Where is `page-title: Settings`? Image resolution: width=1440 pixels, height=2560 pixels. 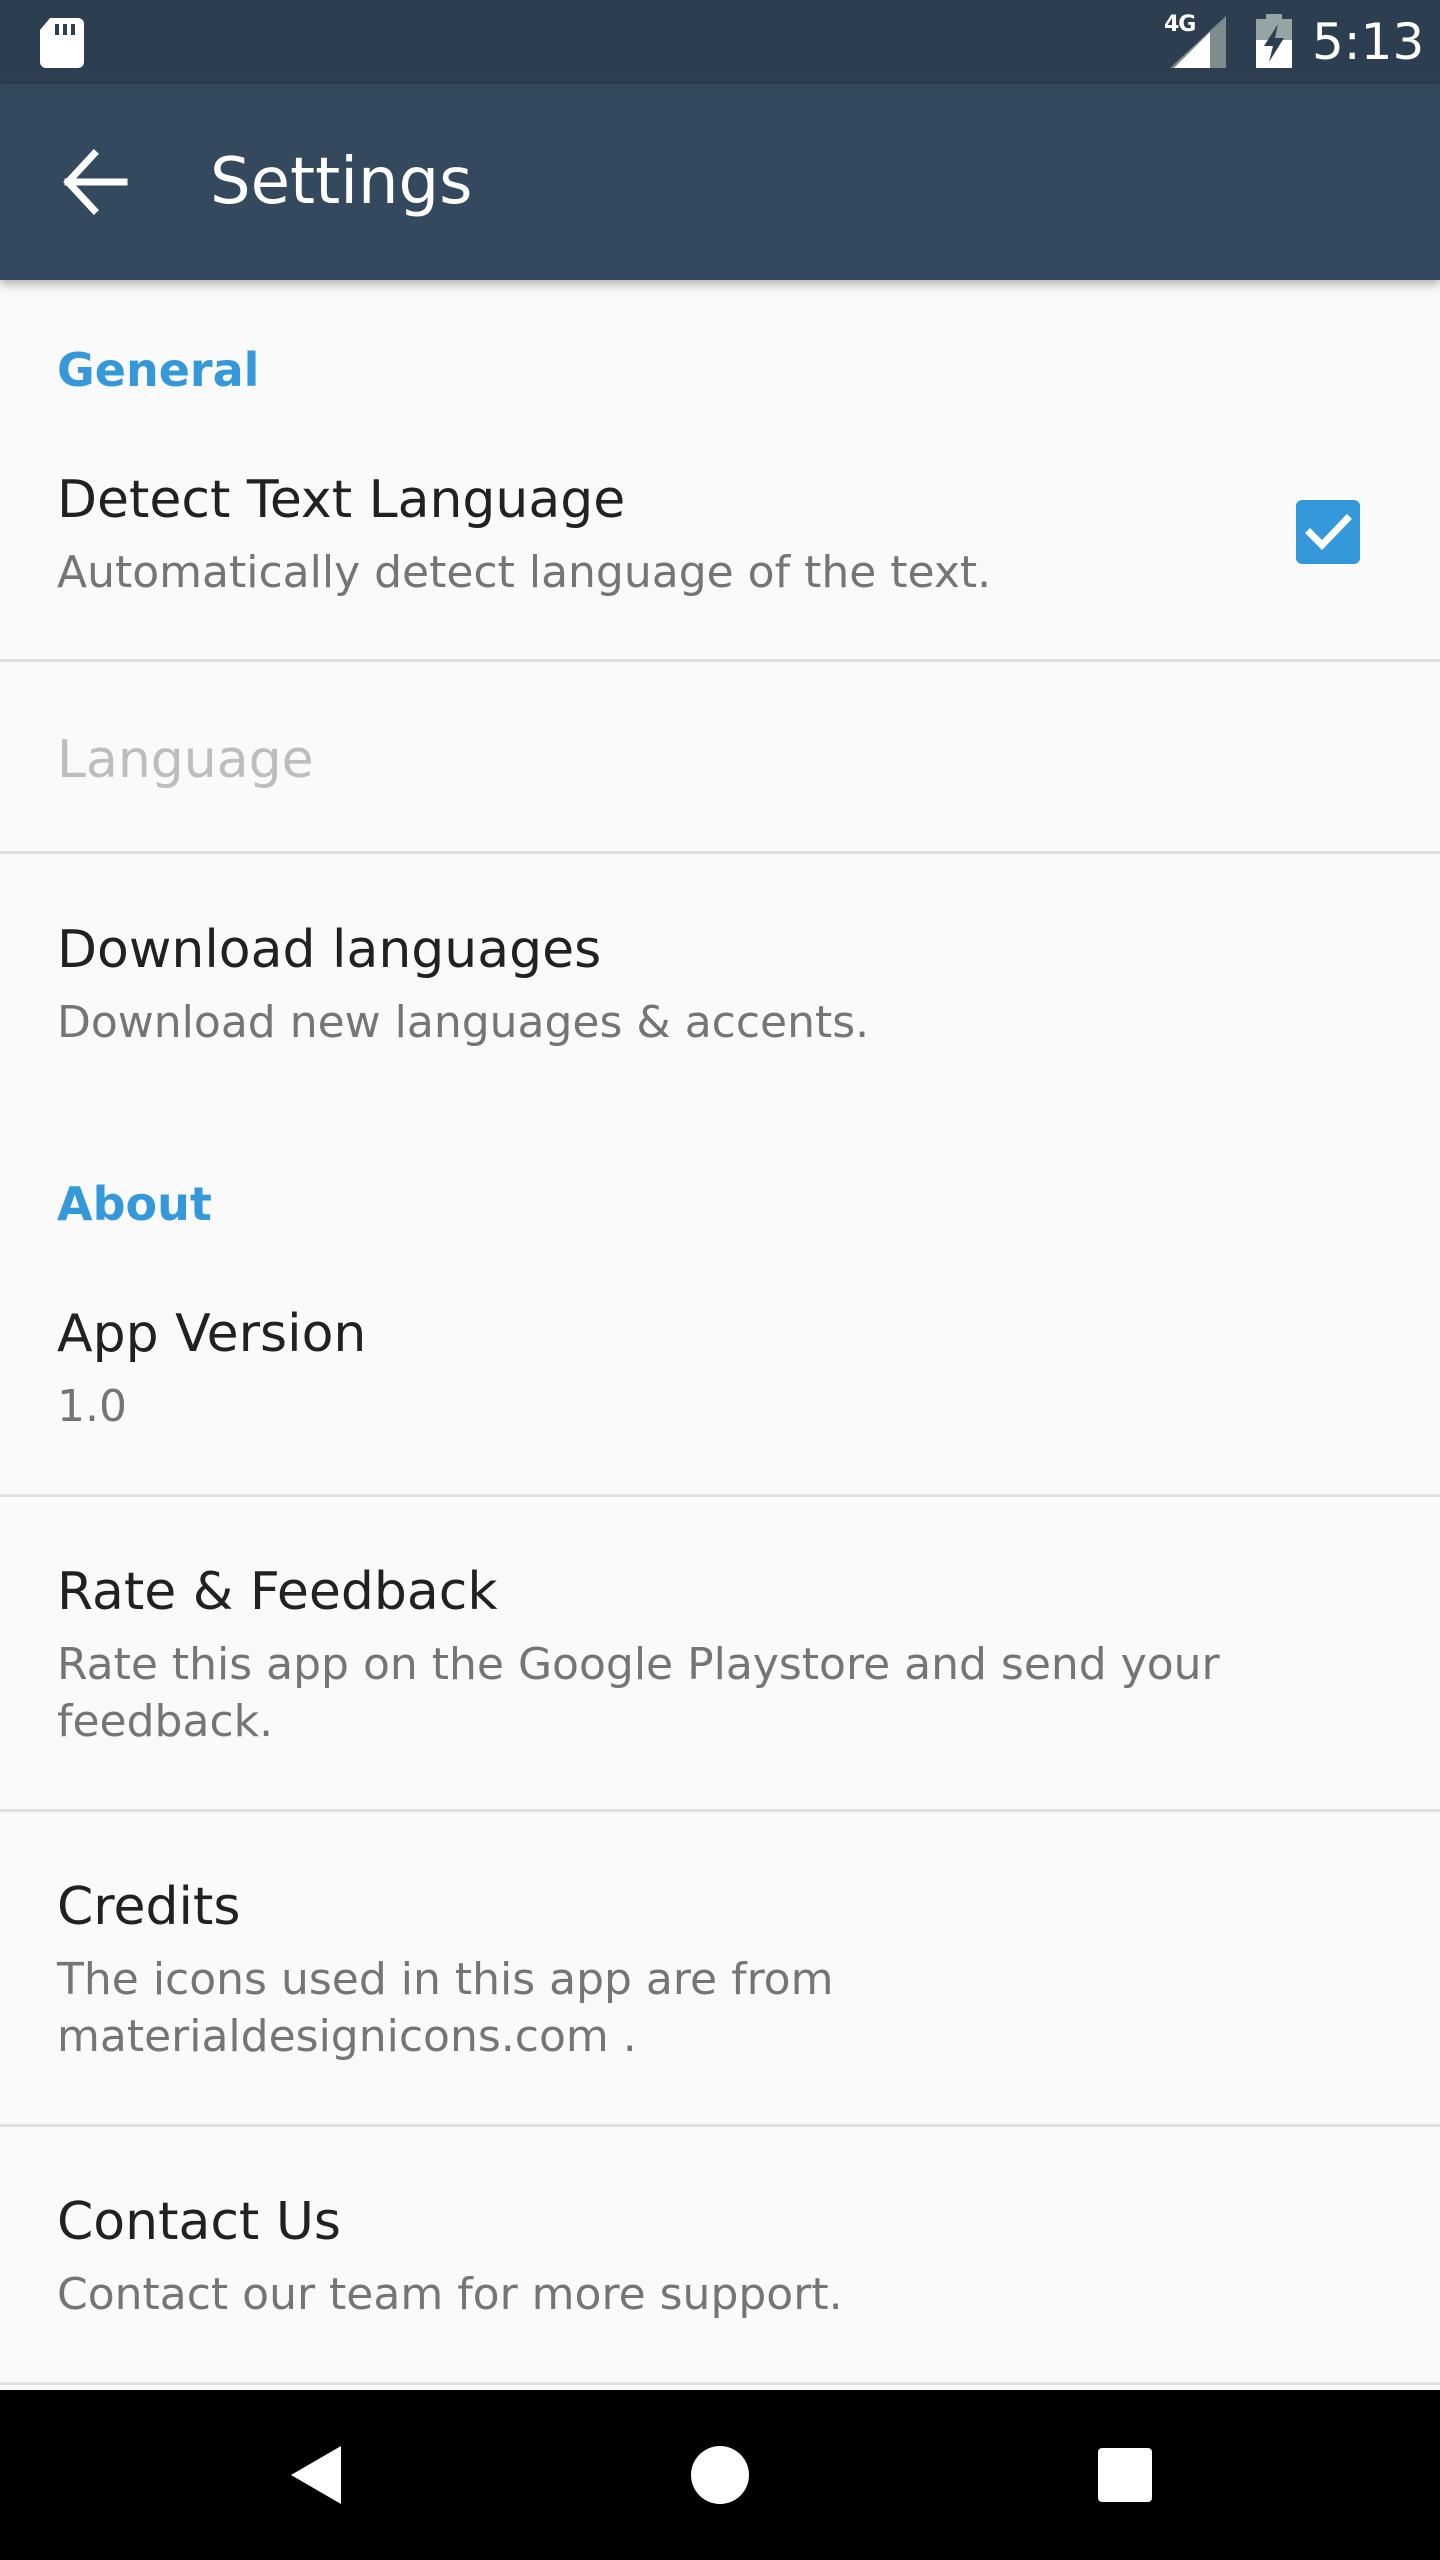
page-title: Settings is located at coordinates (341, 182).